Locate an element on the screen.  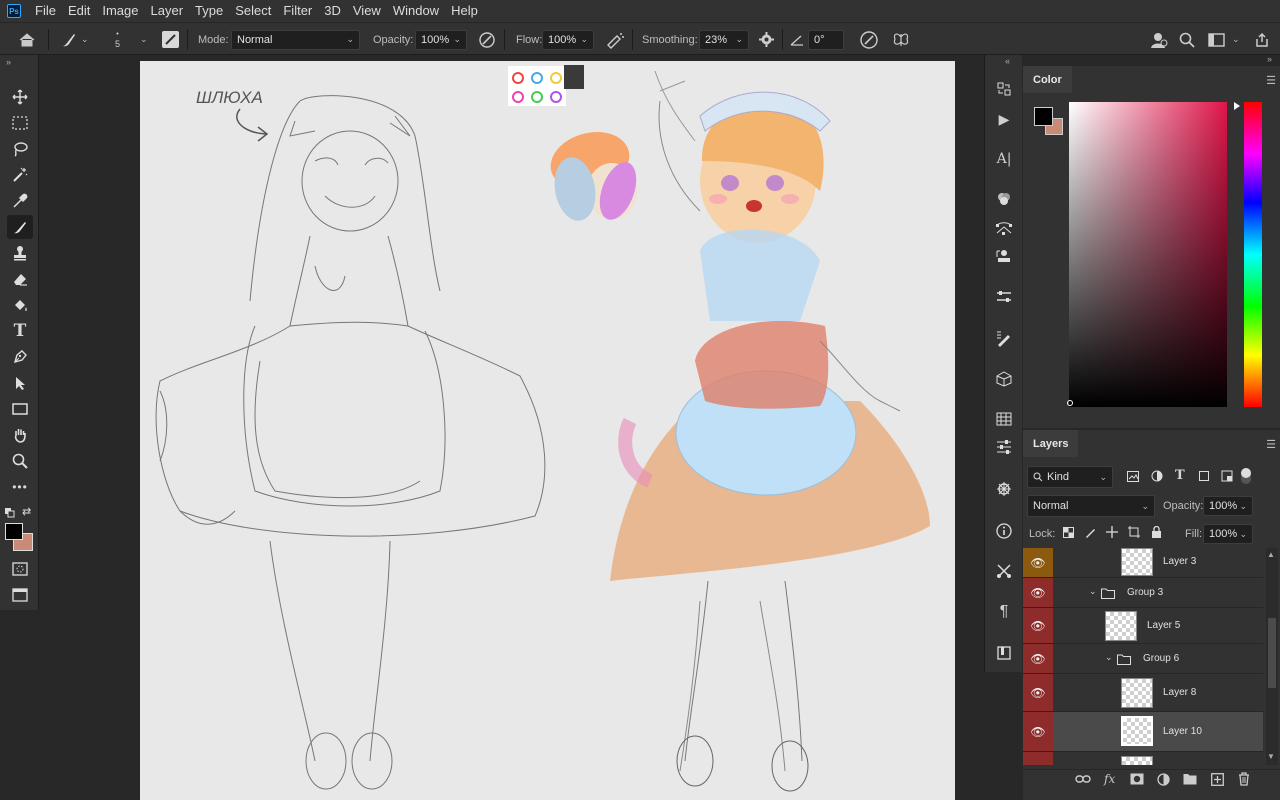
airbrush-icon is located at coordinates (615, 39).